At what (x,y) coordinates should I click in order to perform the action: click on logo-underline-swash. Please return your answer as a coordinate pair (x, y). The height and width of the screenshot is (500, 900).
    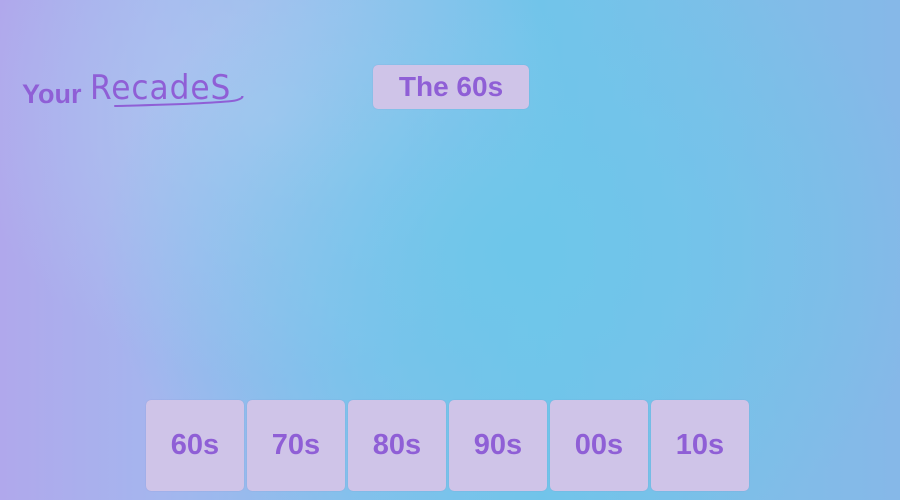
    Looking at the image, I should click on (179, 101).